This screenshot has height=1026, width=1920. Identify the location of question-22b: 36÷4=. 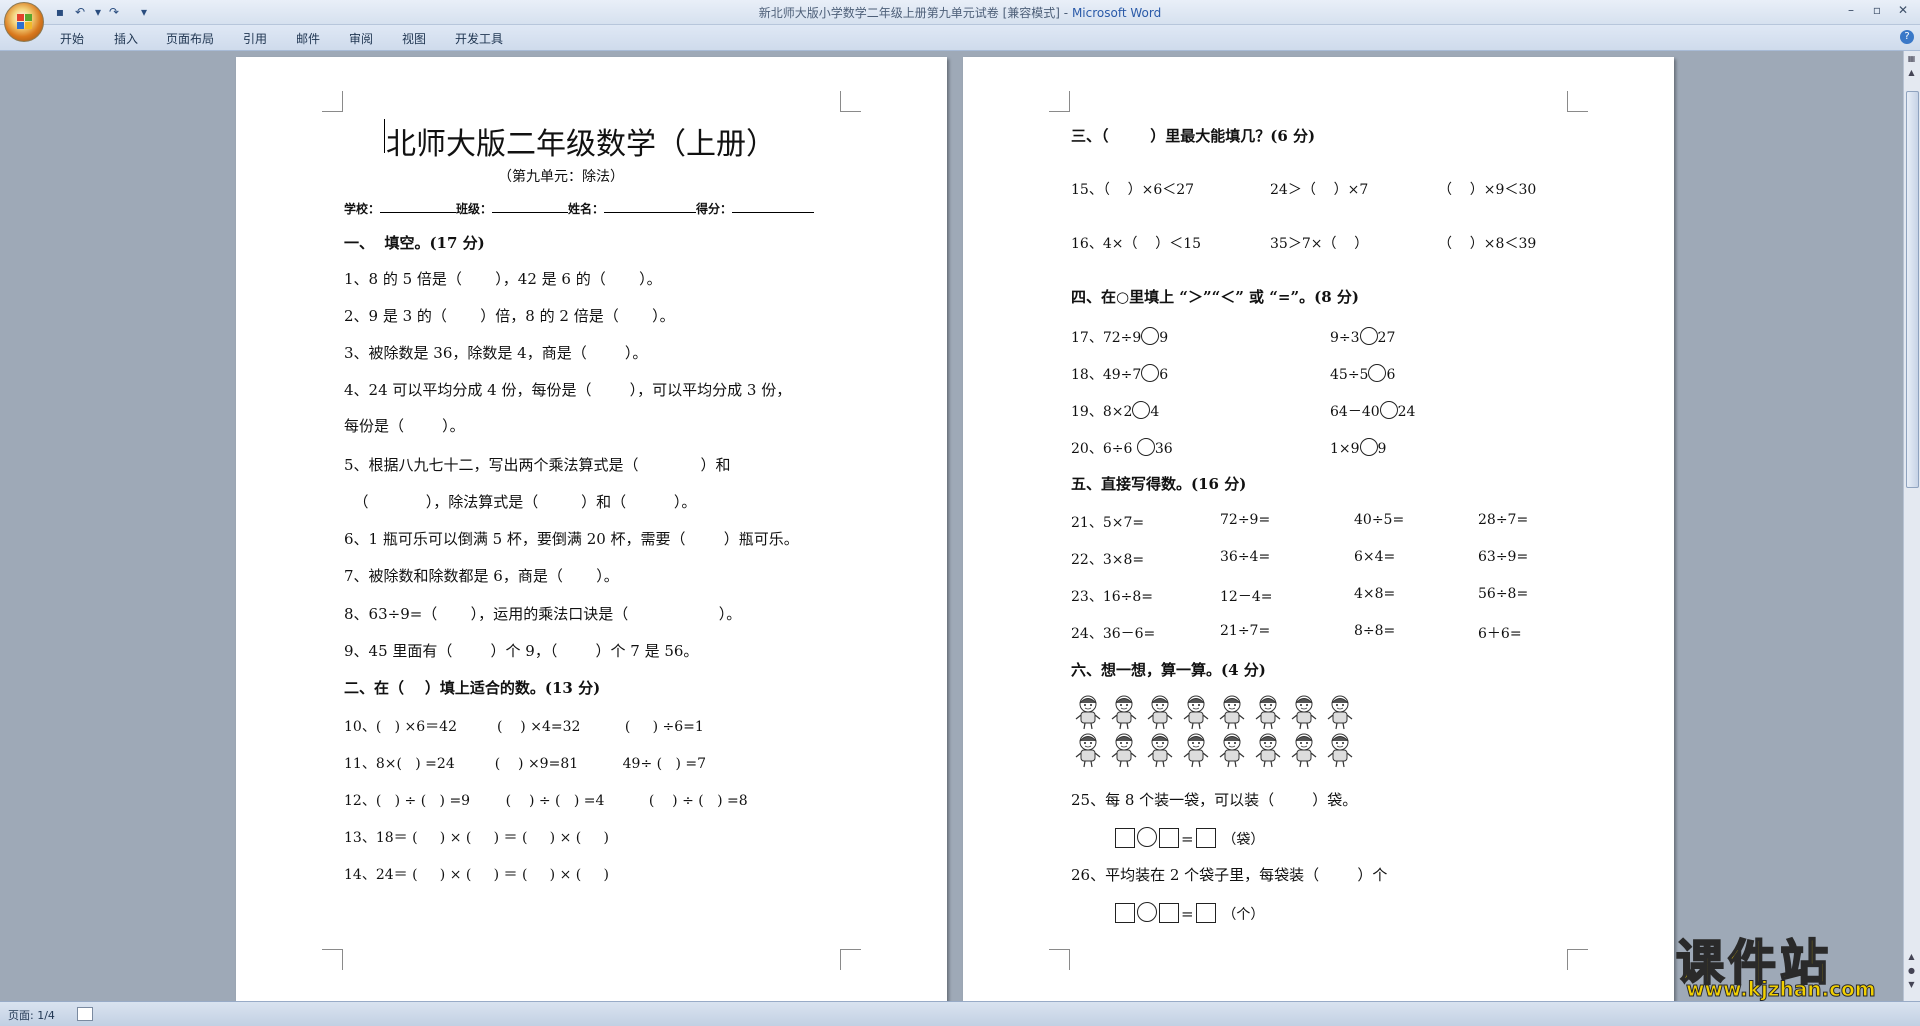
(1245, 557).